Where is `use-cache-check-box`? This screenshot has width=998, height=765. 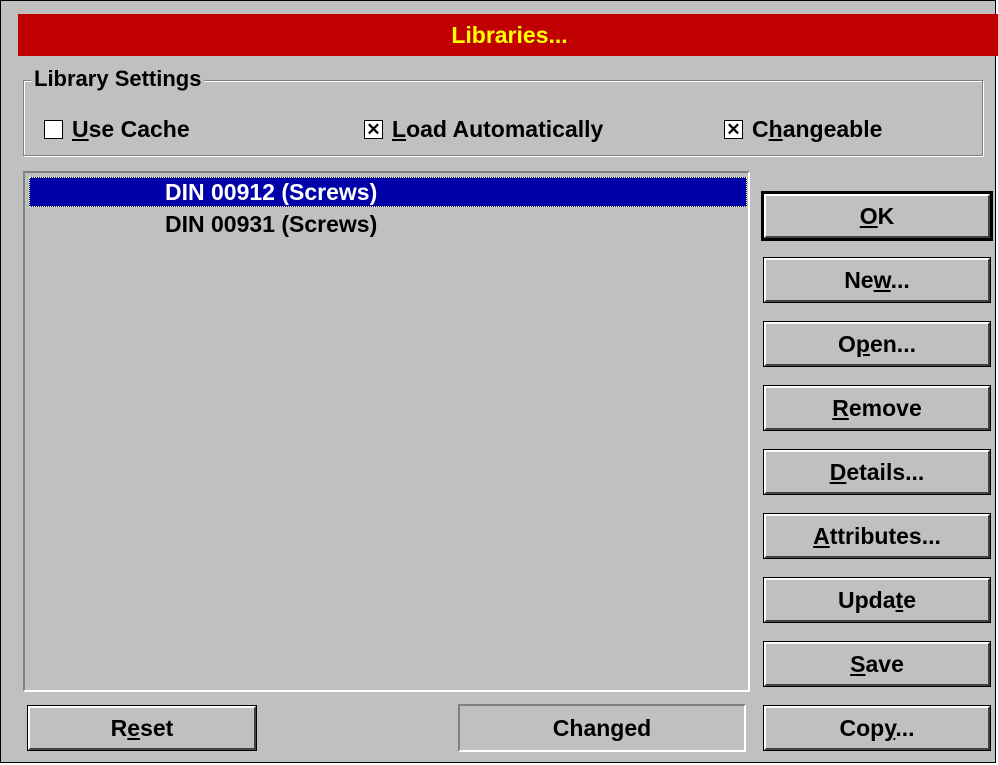 use-cache-check-box is located at coordinates (53, 129).